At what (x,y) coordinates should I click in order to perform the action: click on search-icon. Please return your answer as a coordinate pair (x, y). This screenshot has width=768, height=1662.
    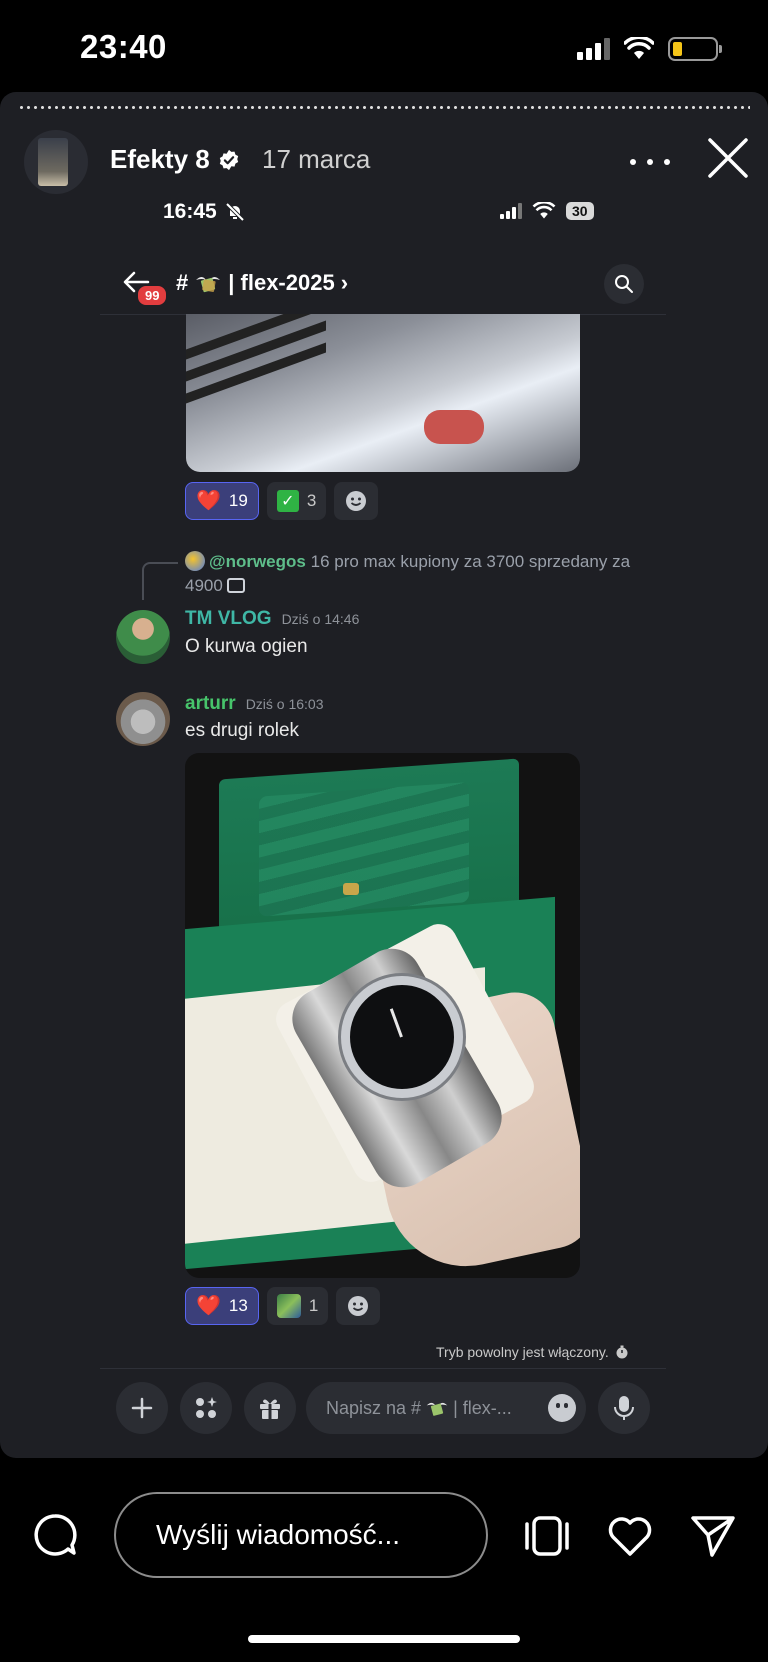
    Looking at the image, I should click on (624, 284).